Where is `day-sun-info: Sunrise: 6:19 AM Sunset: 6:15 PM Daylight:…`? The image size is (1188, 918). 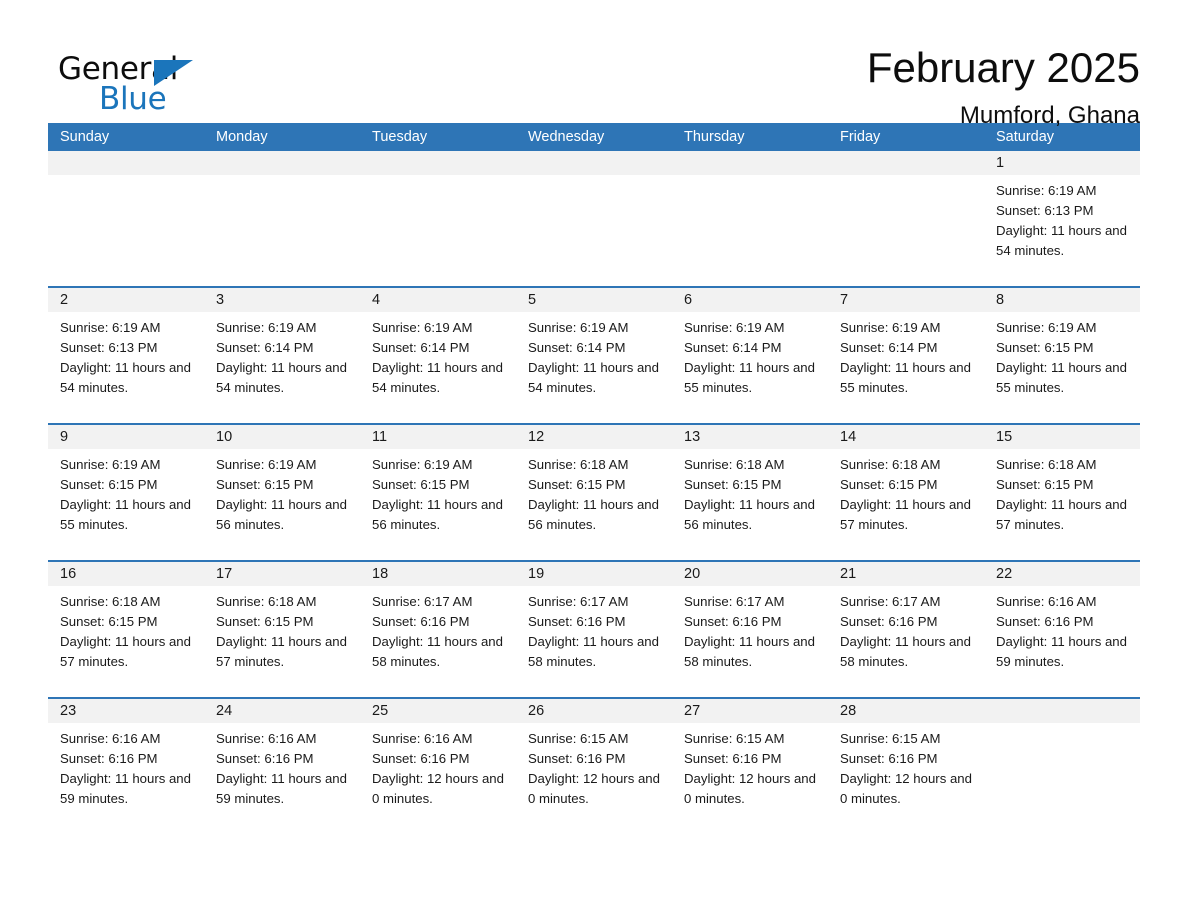
day-sun-info: Sunrise: 6:19 AM Sunset: 6:15 PM Daylight:… is located at coordinates (438, 492).